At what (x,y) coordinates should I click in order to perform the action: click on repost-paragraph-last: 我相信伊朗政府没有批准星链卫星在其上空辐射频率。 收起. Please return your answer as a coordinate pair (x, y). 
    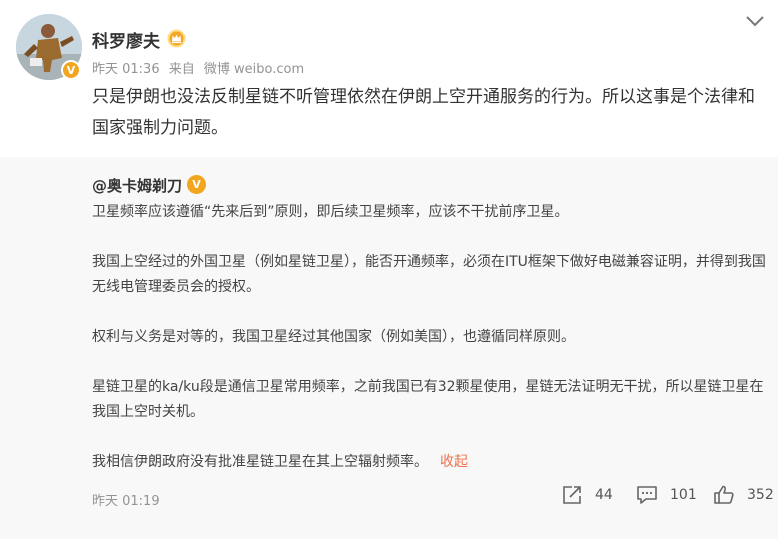
    Looking at the image, I should click on (430, 462).